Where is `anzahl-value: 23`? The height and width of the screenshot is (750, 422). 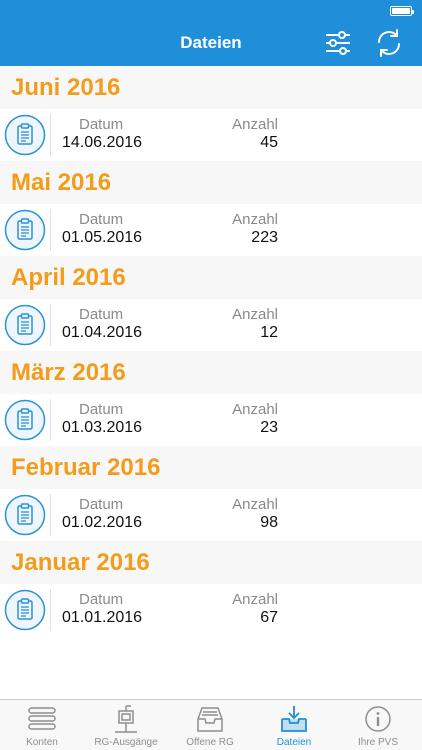
anzahl-value: 23 is located at coordinates (269, 427).